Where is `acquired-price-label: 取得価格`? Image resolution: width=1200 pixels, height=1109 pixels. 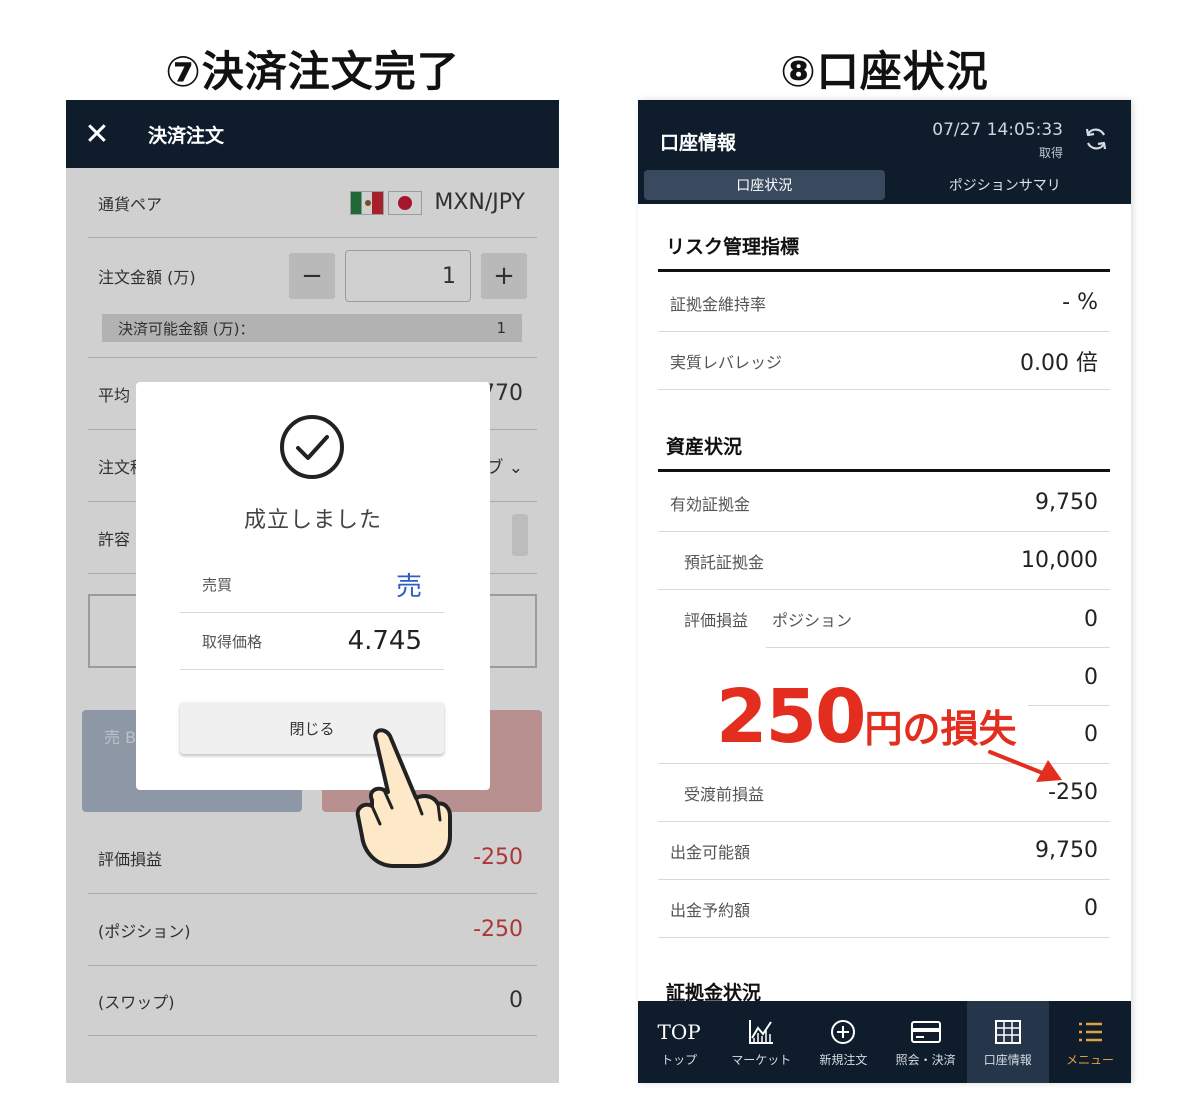 acquired-price-label: 取得価格 is located at coordinates (232, 641).